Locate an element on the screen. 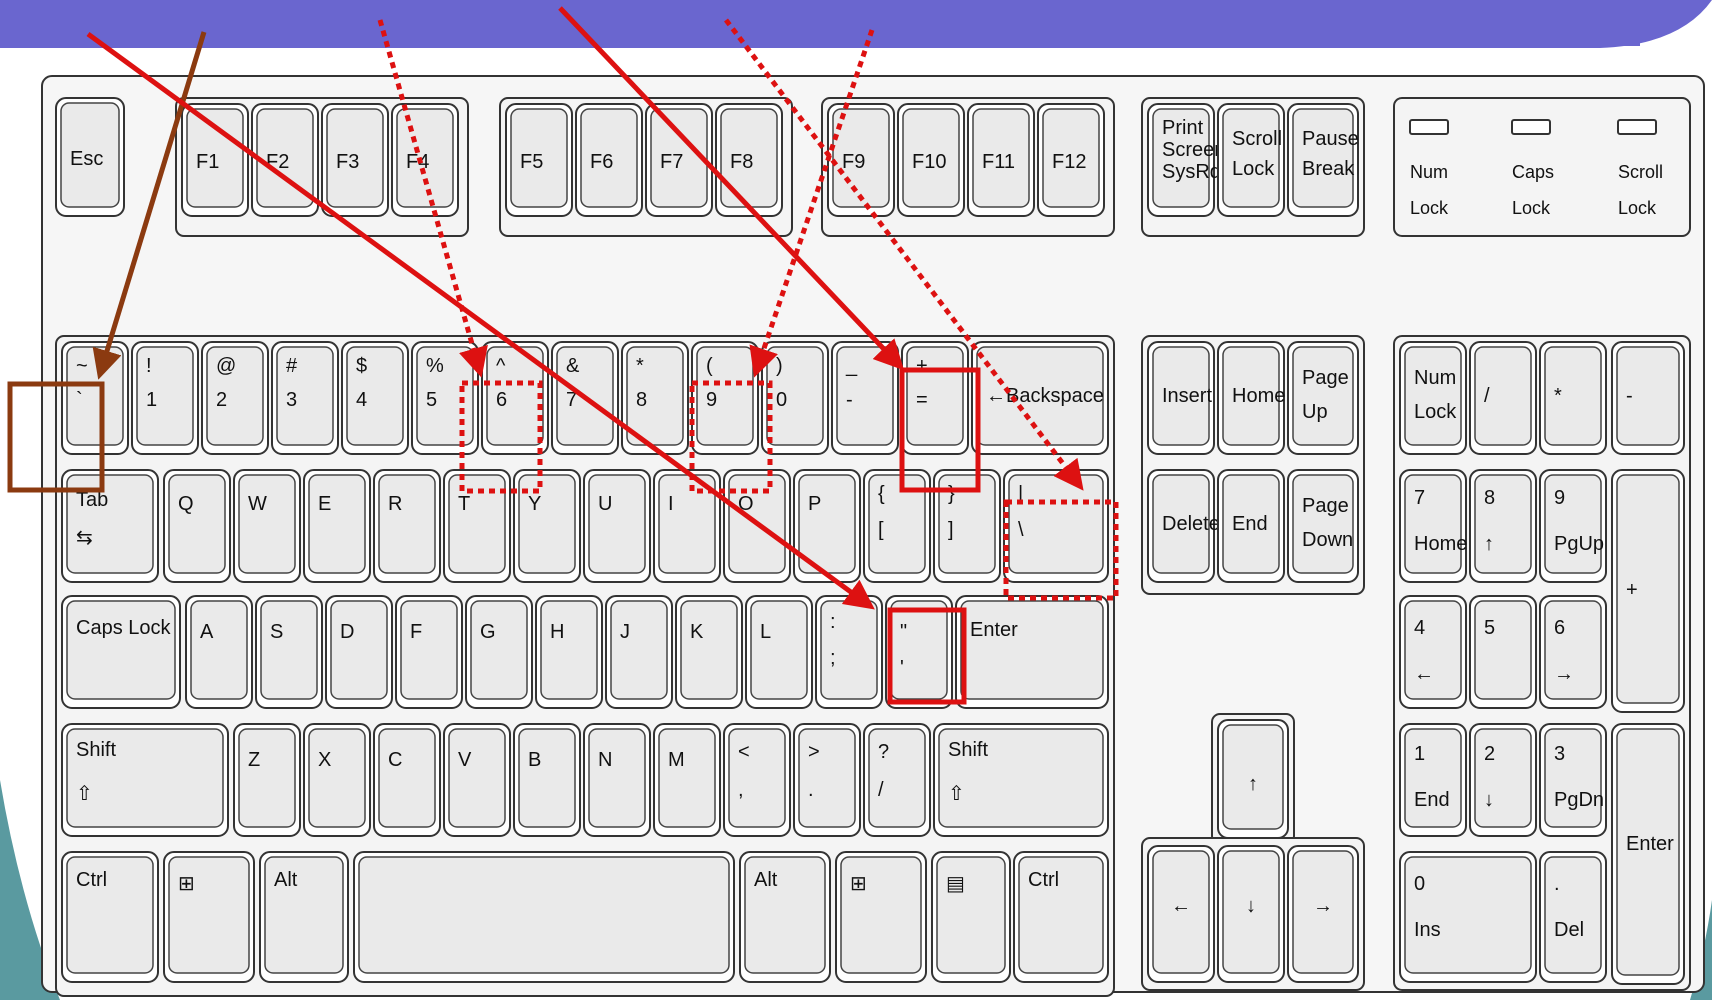 This screenshot has height=1000, width=1712. key-num-8: *8 is located at coordinates (655, 398).